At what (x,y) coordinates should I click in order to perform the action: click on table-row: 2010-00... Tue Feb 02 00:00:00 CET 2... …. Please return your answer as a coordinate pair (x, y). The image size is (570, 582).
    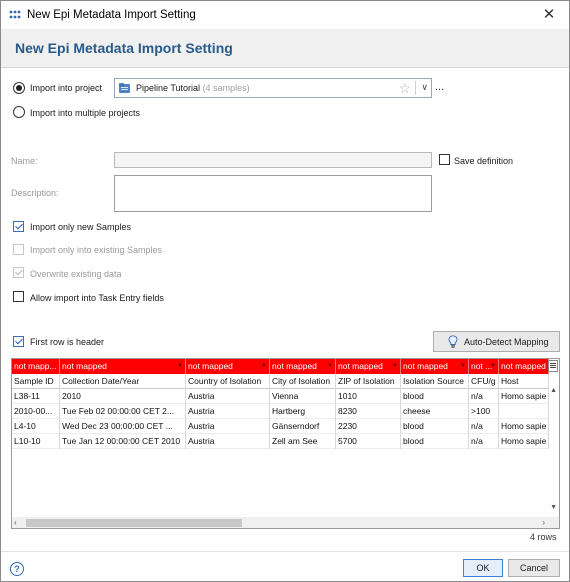
    Looking at the image, I should click on (280, 411).